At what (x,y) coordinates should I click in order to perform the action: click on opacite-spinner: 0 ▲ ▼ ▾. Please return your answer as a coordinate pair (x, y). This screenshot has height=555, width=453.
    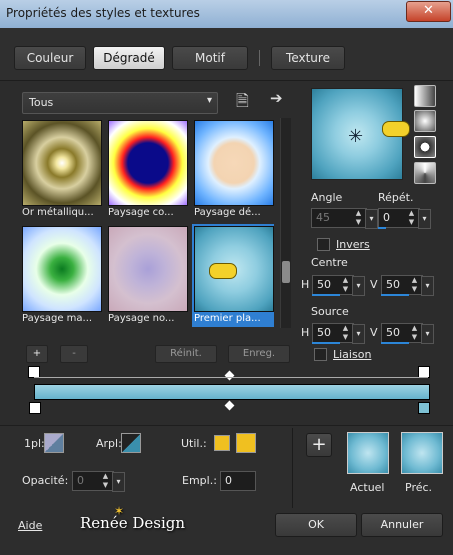
    Looking at the image, I should click on (98, 481).